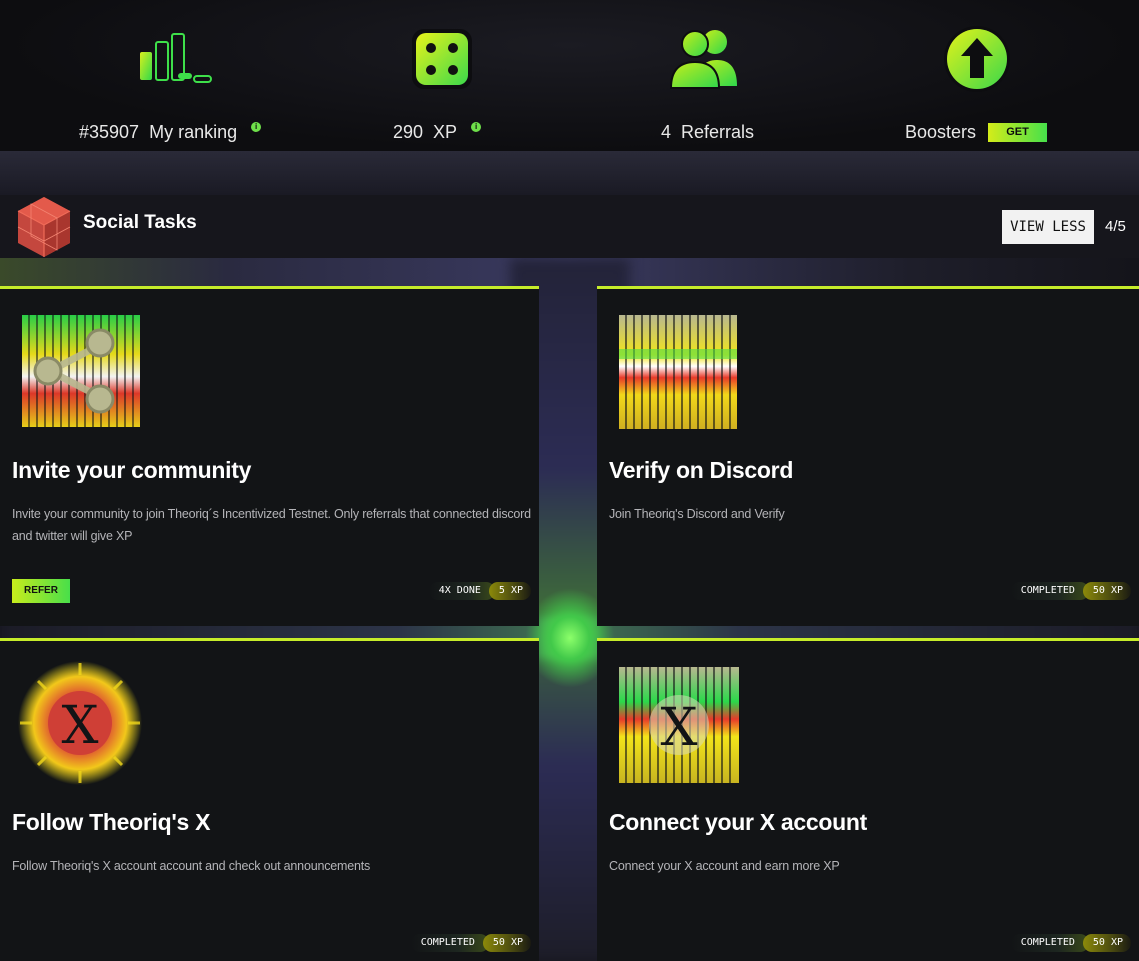  Describe the element at coordinates (697, 514) in the screenshot. I see `task-description: Join Theoriq's Discord and Verify` at that location.